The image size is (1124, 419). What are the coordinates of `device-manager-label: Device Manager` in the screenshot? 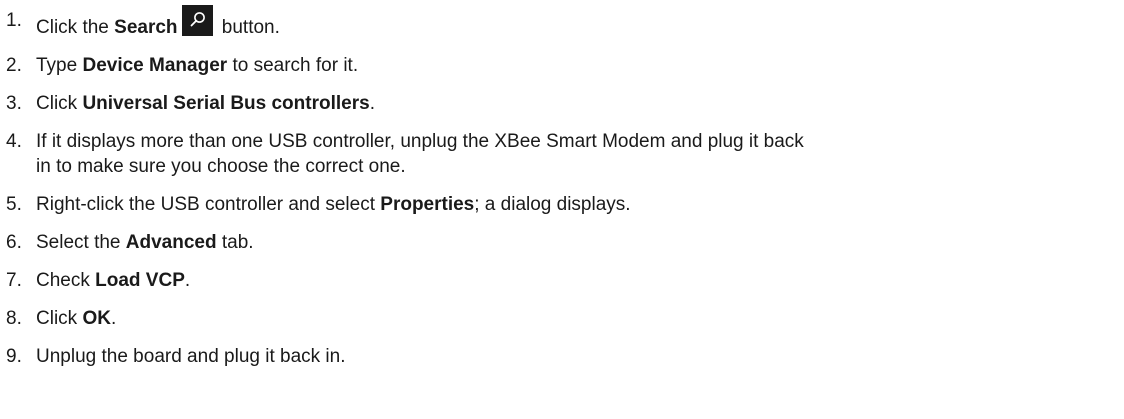 It's located at (155, 65).